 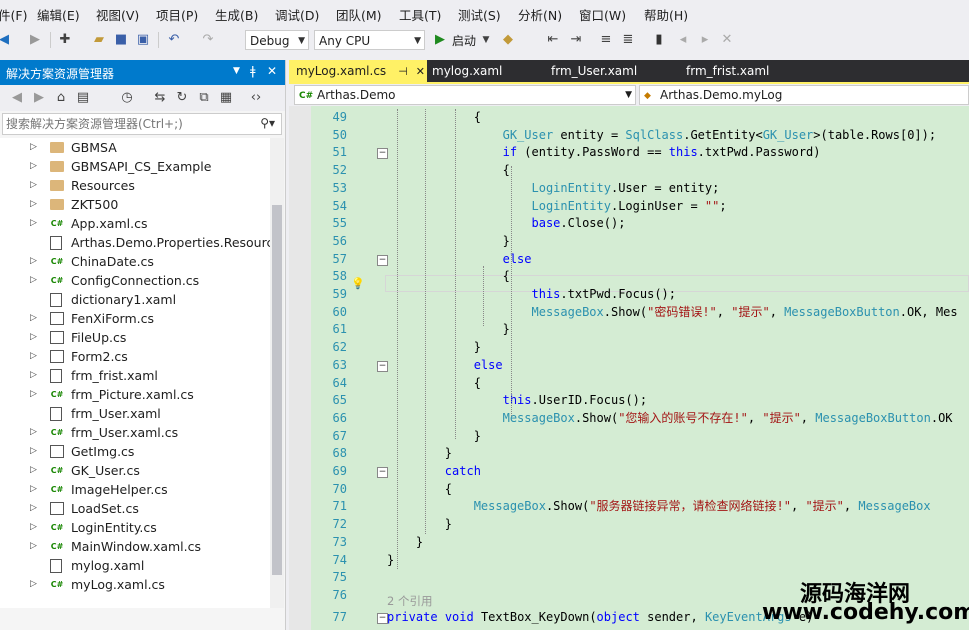 What do you see at coordinates (160, 98) in the screenshot?
I see `sync-icon: ⇆` at bounding box center [160, 98].